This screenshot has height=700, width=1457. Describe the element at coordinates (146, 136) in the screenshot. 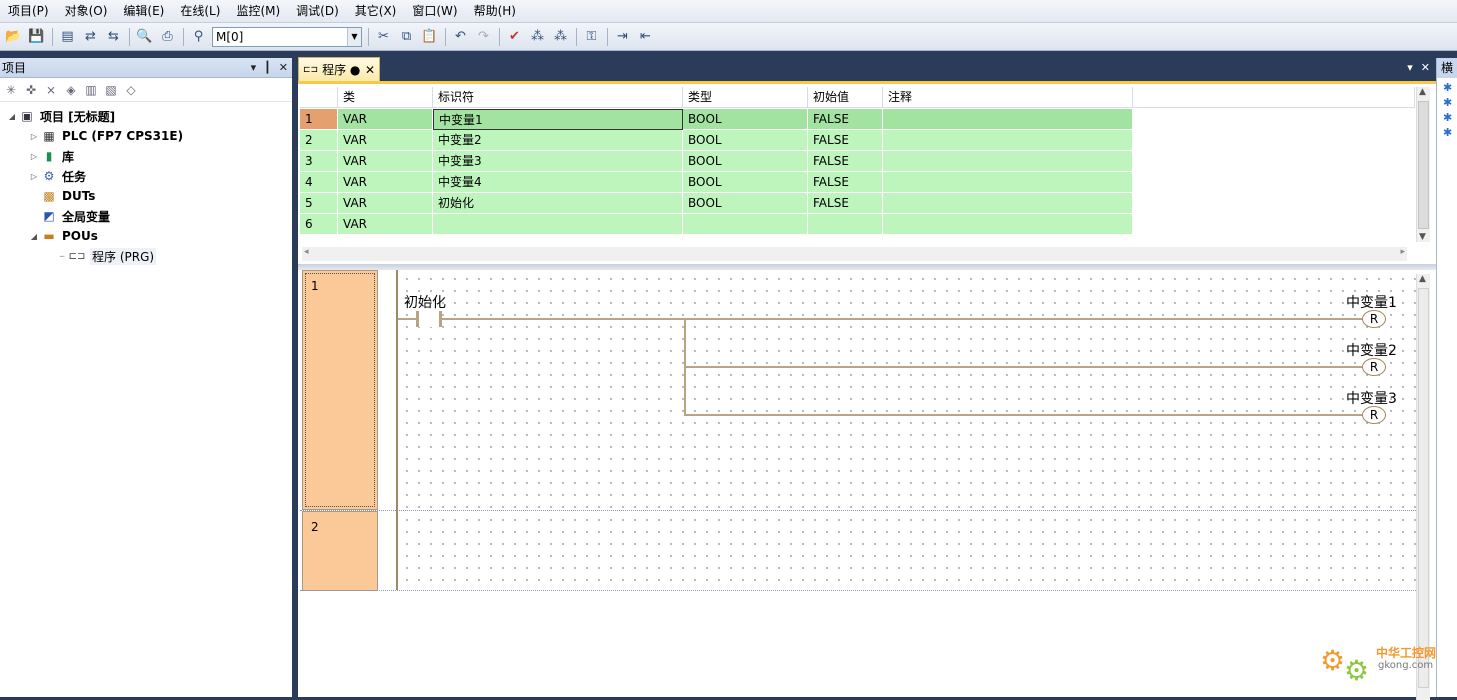

I see `tree-item-plc: ▷ ▦ PLC (FP7 CPS31E)` at that location.